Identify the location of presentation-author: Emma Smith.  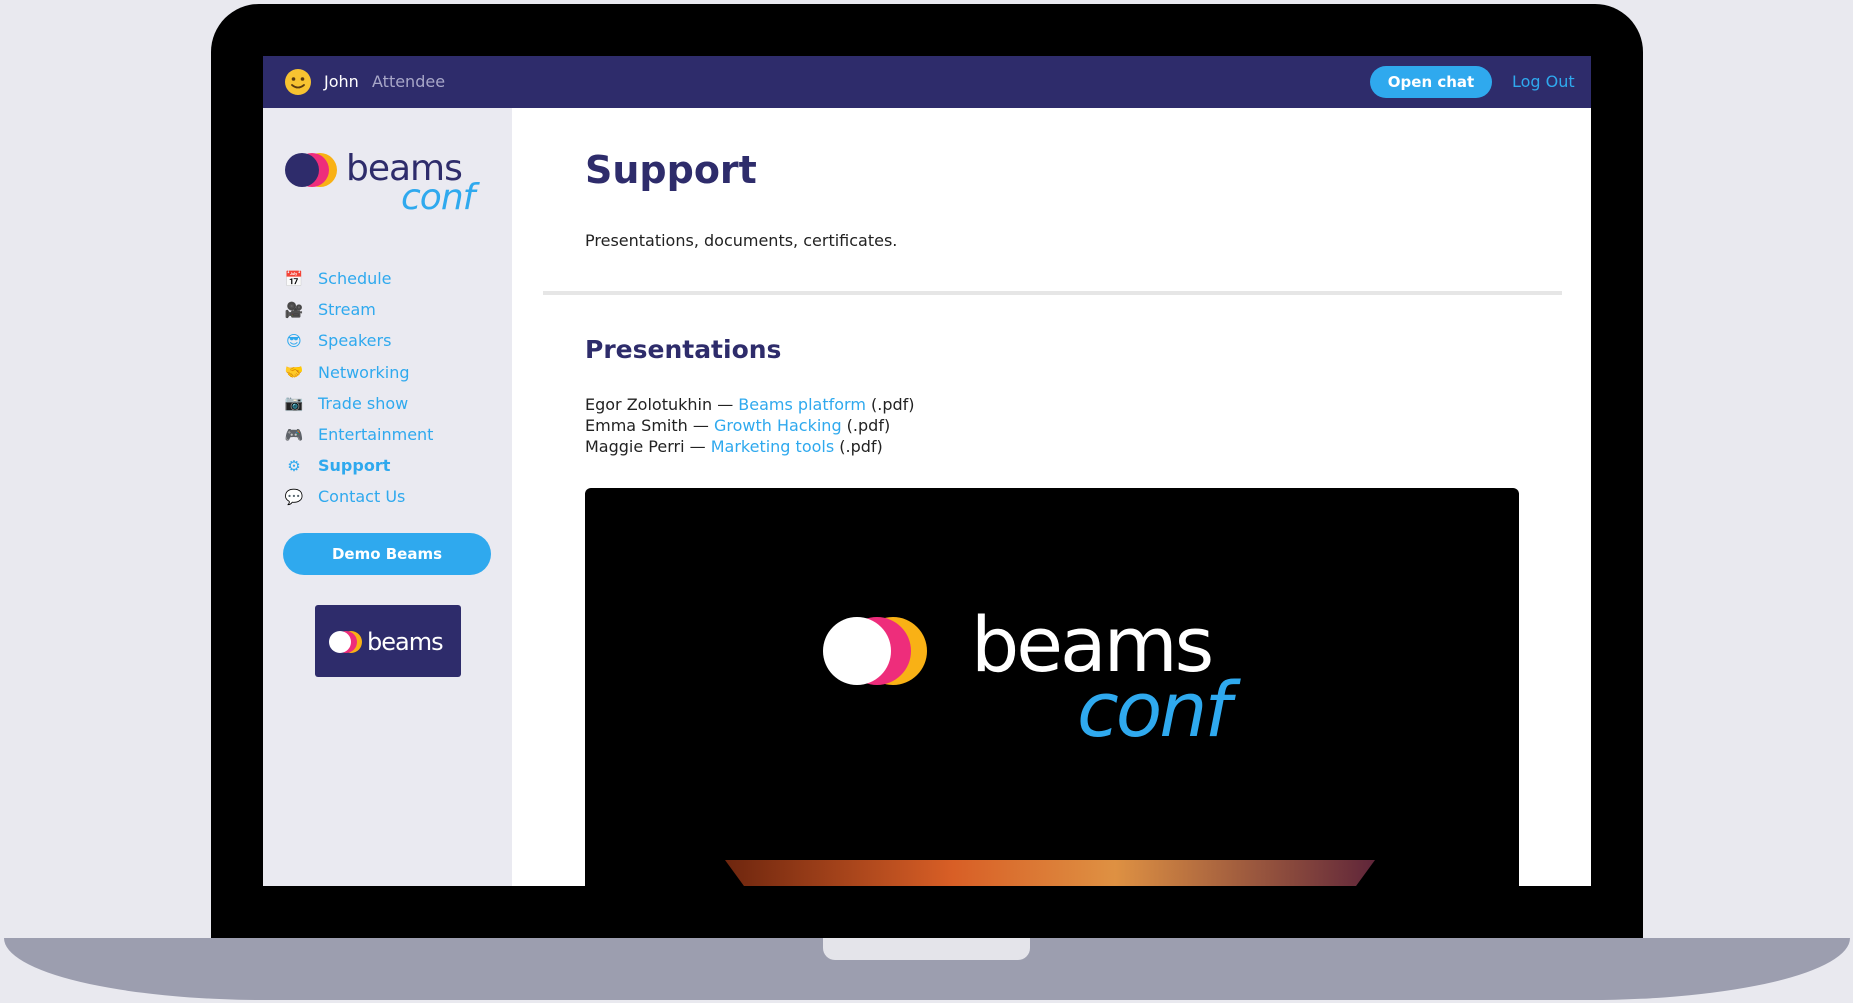
(636, 425).